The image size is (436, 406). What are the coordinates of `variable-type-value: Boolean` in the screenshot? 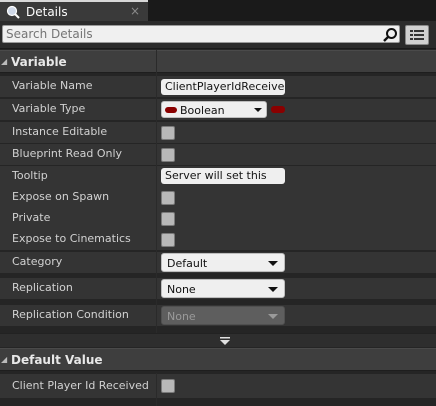 It's located at (202, 110).